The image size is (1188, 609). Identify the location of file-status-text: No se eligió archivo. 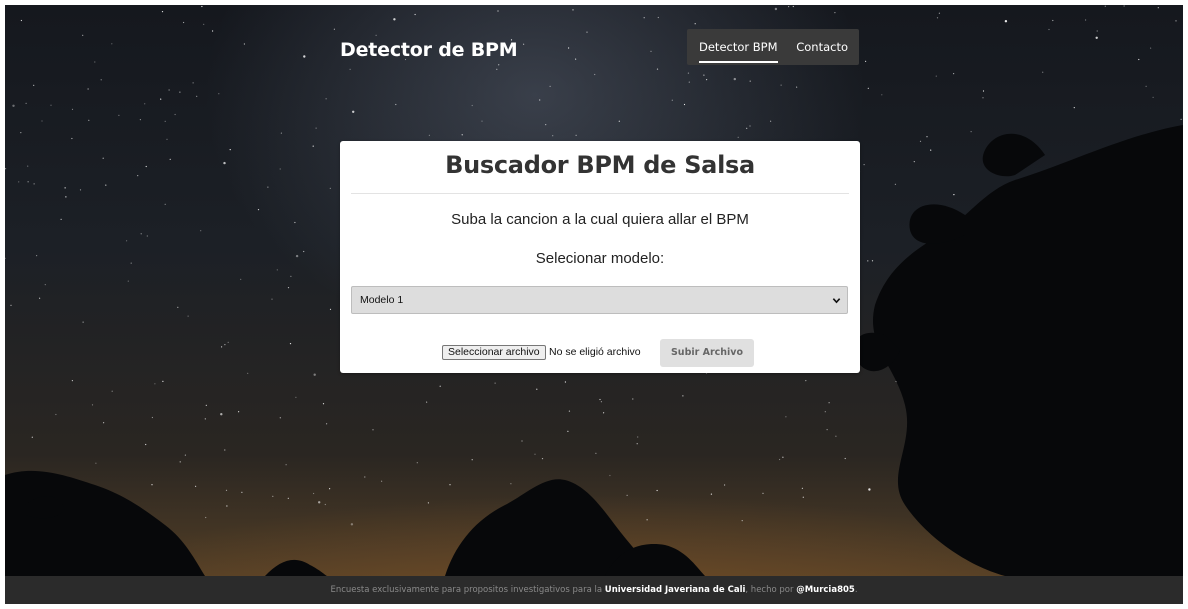
(595, 352).